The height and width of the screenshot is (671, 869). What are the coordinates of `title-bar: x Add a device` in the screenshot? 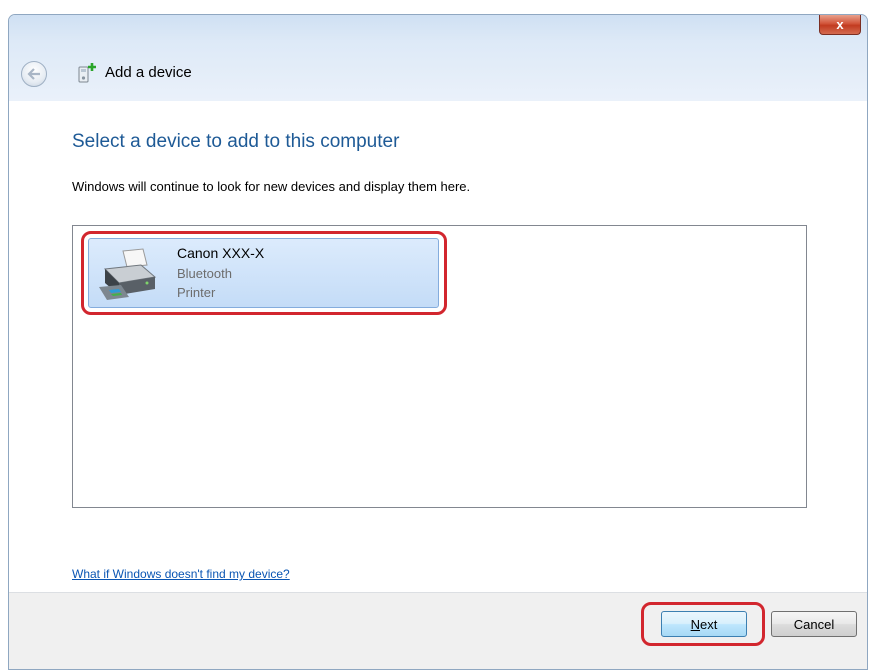 It's located at (438, 58).